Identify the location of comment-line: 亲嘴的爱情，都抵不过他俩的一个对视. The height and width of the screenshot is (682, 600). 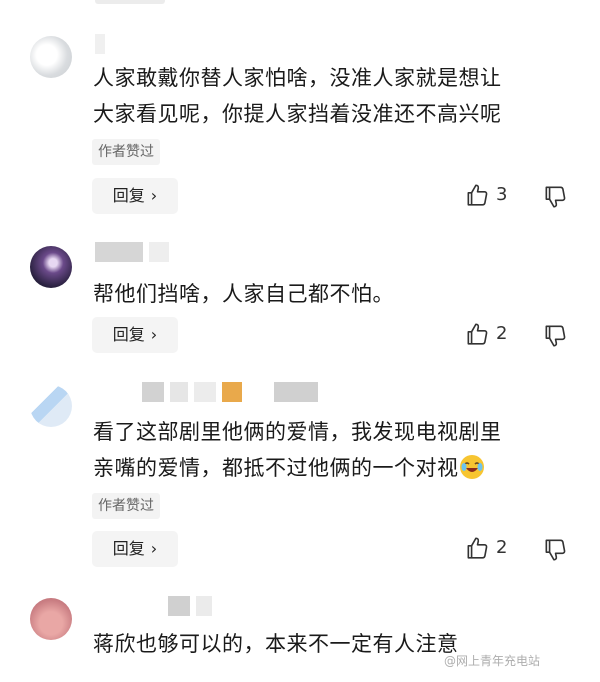
(333, 468).